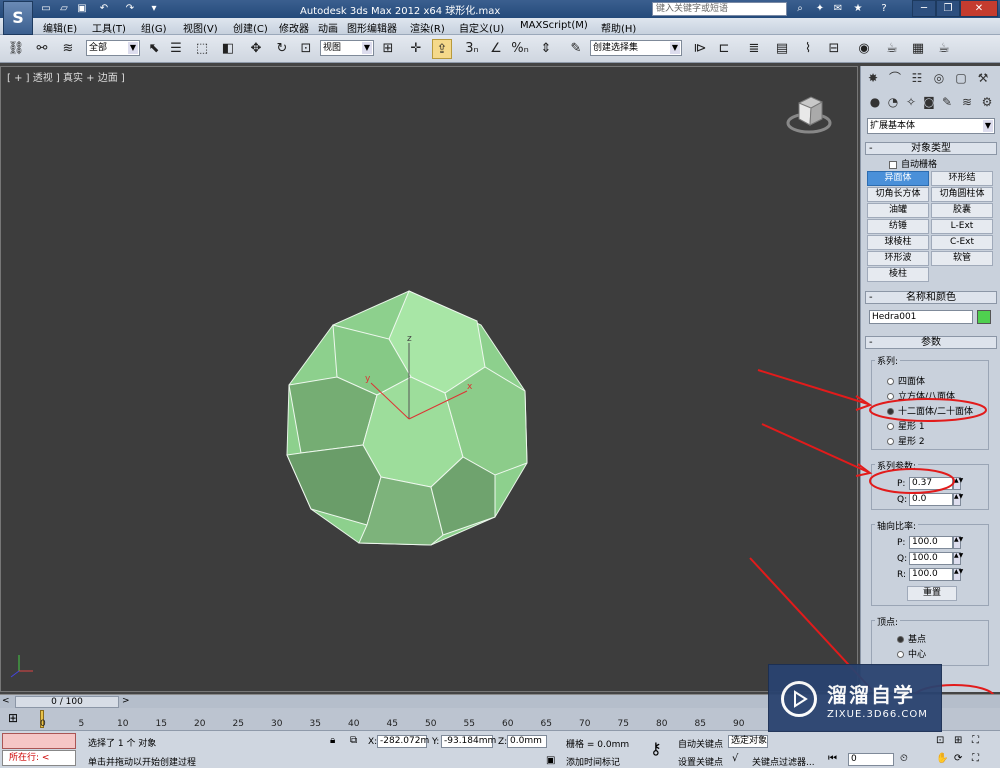  I want to click on geometry-icon: ●, so click(875, 102).